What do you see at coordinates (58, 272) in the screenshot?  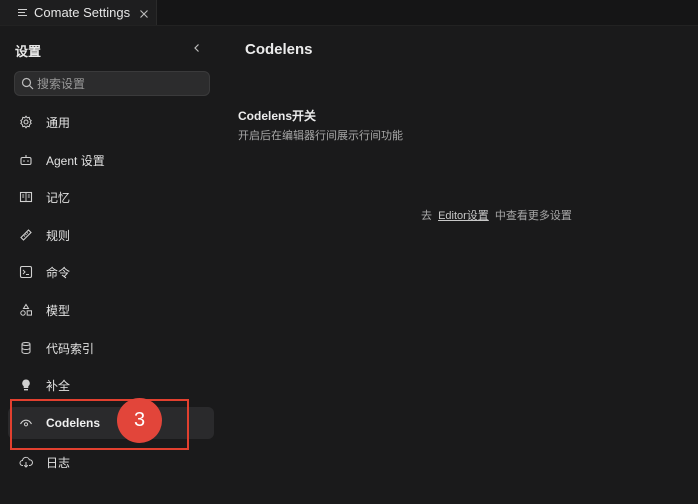 I see `sidebar-item-label: 命令` at bounding box center [58, 272].